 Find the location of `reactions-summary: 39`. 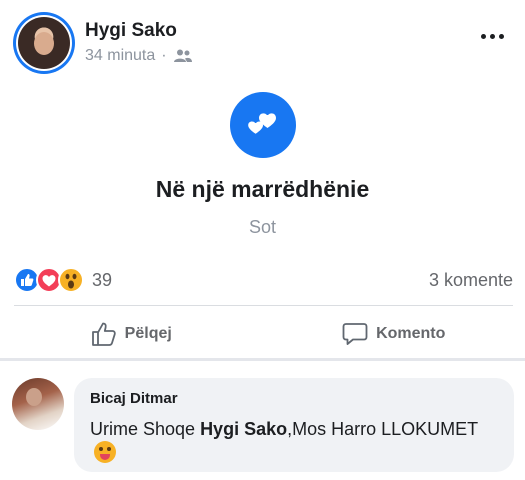

reactions-summary: 39 is located at coordinates (63, 280).